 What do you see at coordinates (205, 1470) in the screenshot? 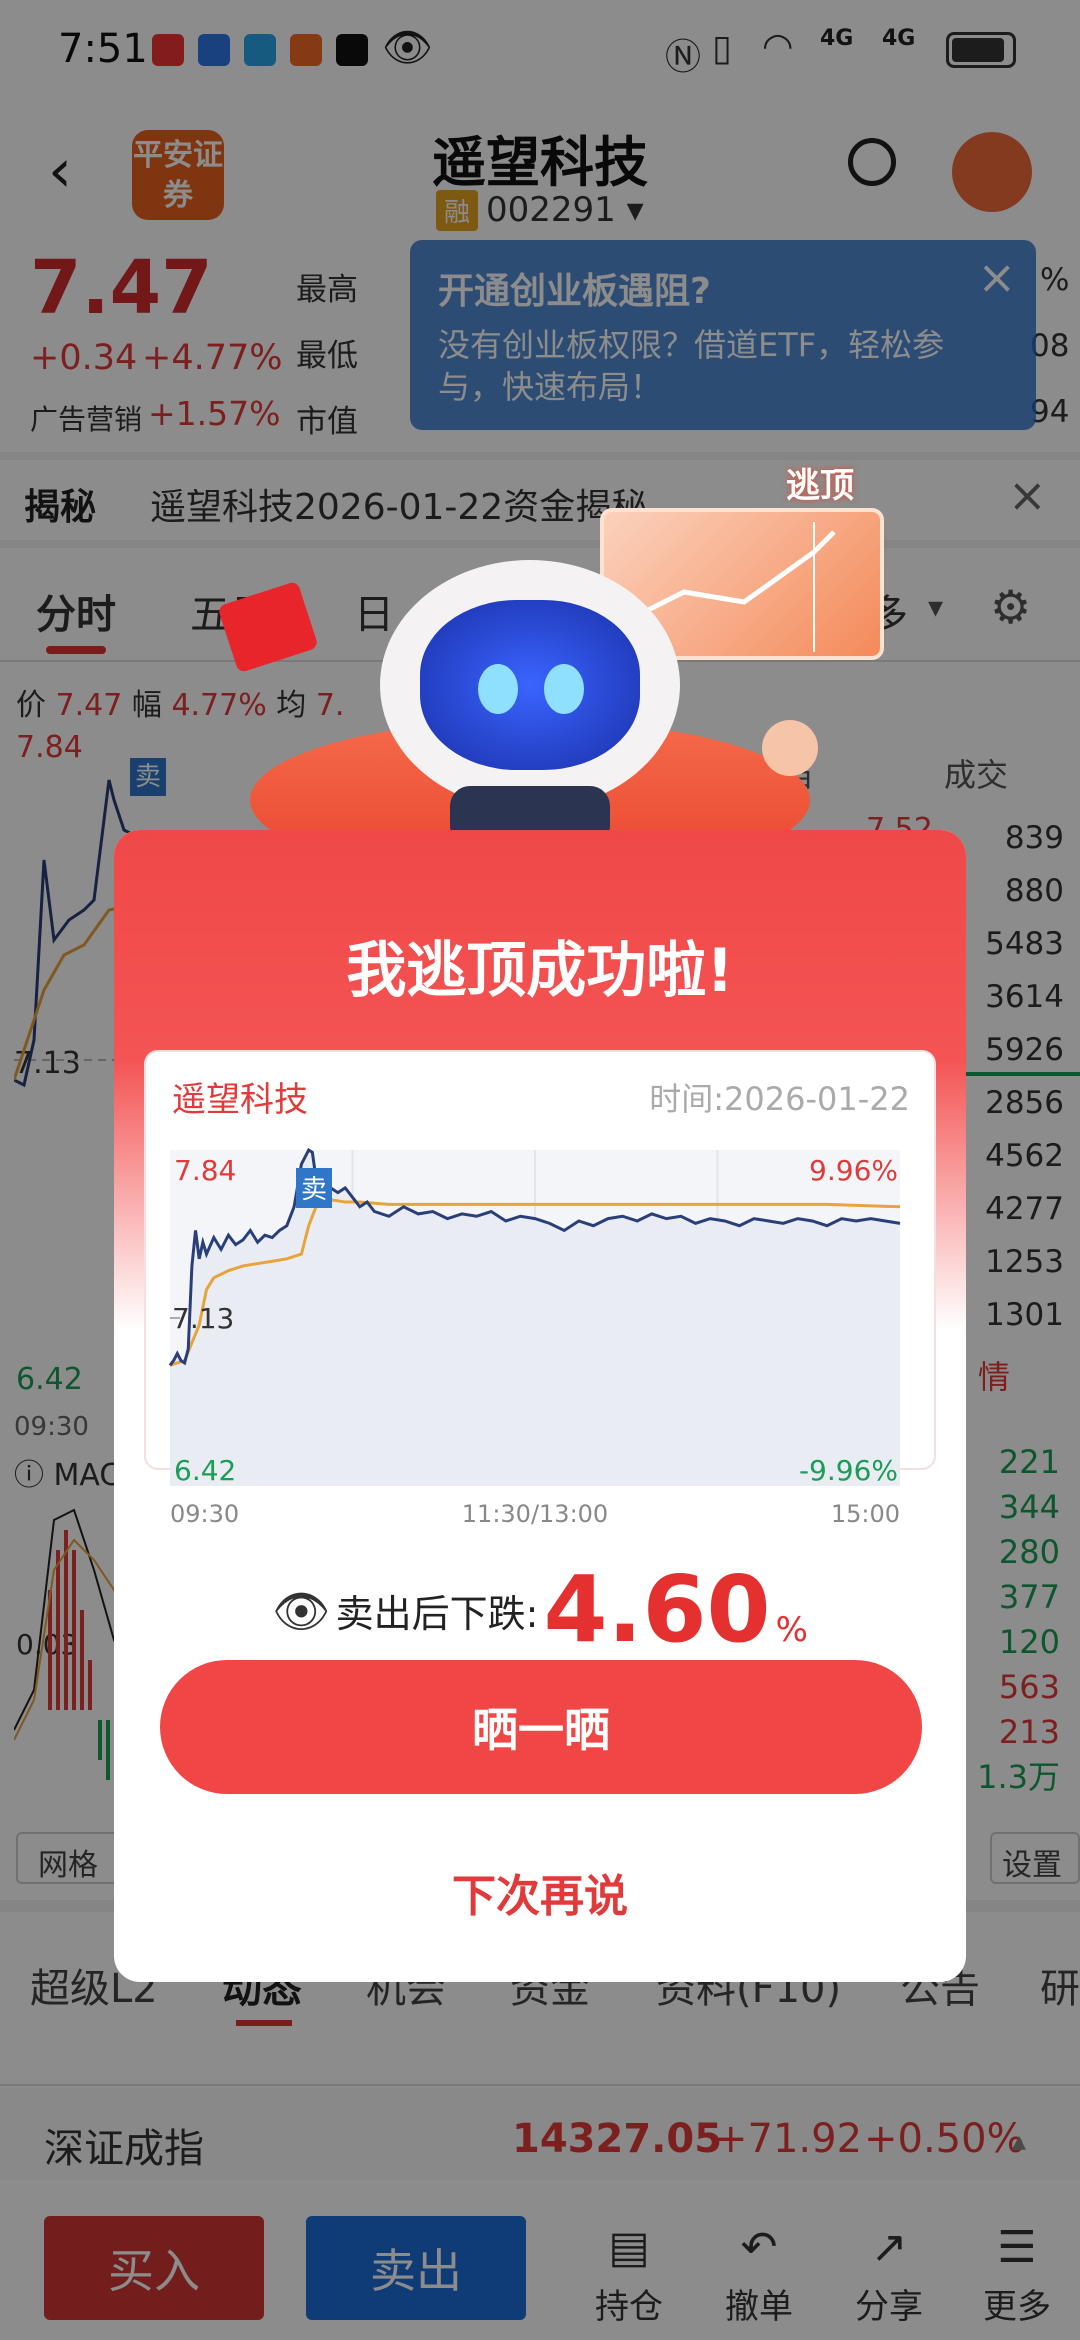
I see `y-label-low: 6.42` at bounding box center [205, 1470].